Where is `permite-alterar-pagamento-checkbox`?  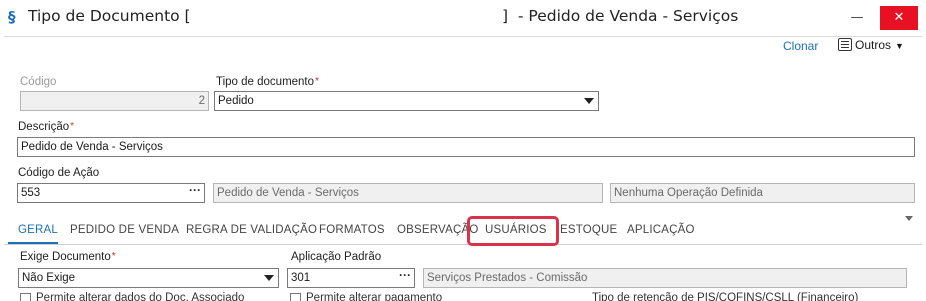
permite-alterar-pagamento-checkbox is located at coordinates (295, 297).